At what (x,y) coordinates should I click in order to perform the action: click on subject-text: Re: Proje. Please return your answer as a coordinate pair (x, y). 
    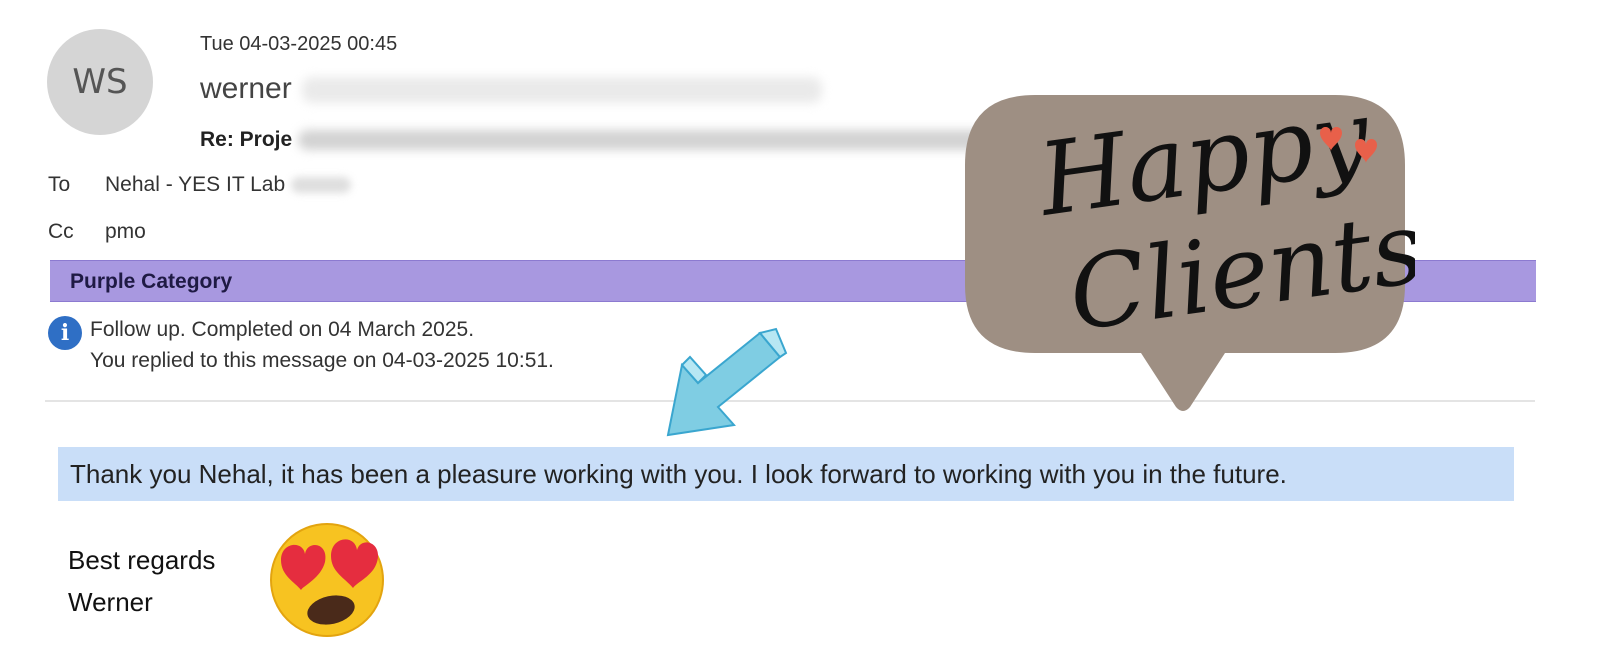
    Looking at the image, I should click on (246, 139).